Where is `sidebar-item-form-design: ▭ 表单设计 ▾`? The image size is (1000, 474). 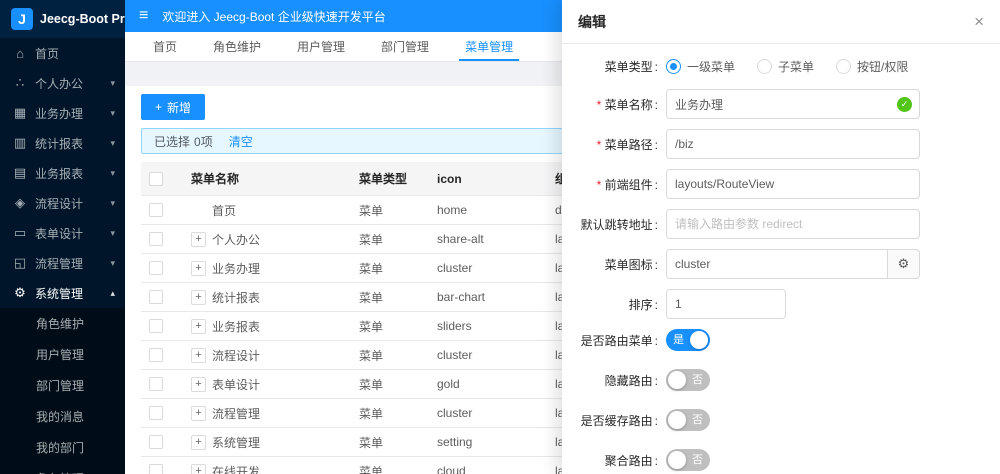 sidebar-item-form-design: ▭ 表单设计 ▾ is located at coordinates (62, 233).